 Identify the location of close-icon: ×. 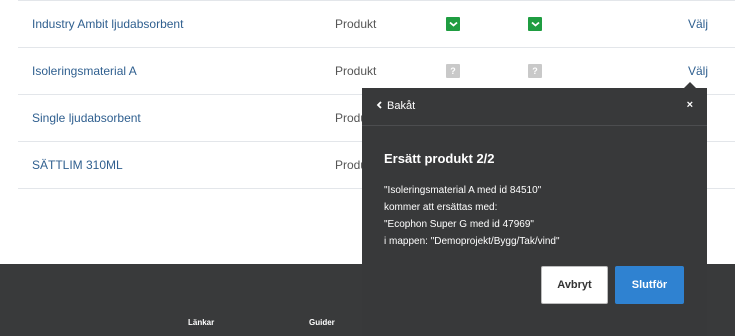
(690, 105).